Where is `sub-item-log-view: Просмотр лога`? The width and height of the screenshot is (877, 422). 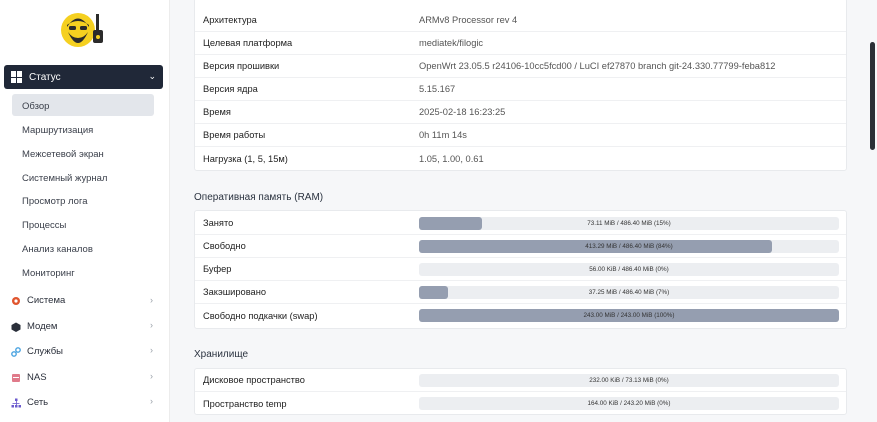
sub-item-log-view: Просмотр лога is located at coordinates (55, 201).